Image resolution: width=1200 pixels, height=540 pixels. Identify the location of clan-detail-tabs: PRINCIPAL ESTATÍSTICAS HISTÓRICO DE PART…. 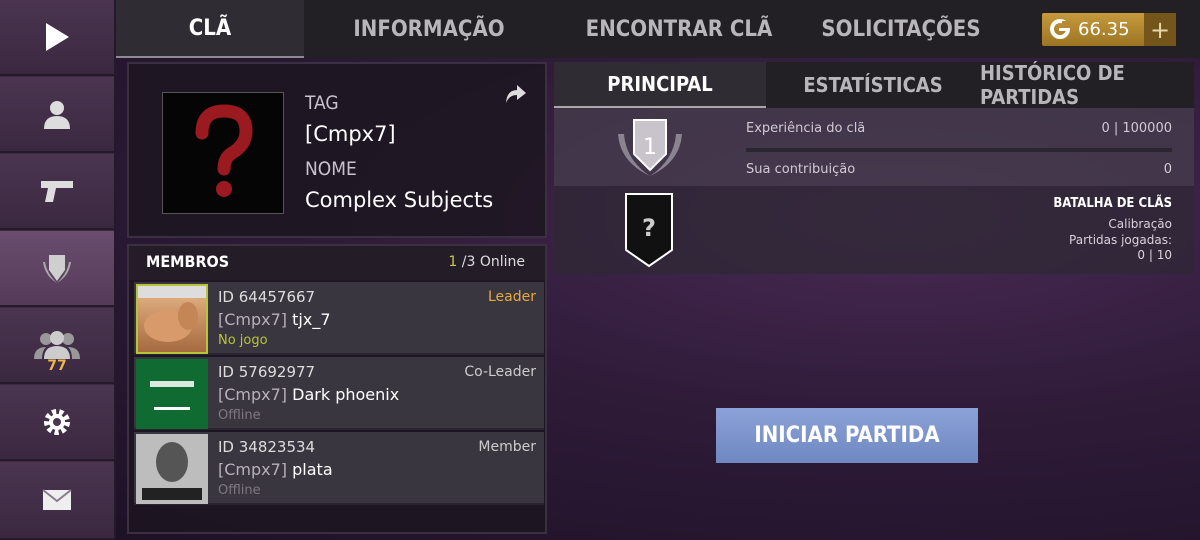
(874, 85).